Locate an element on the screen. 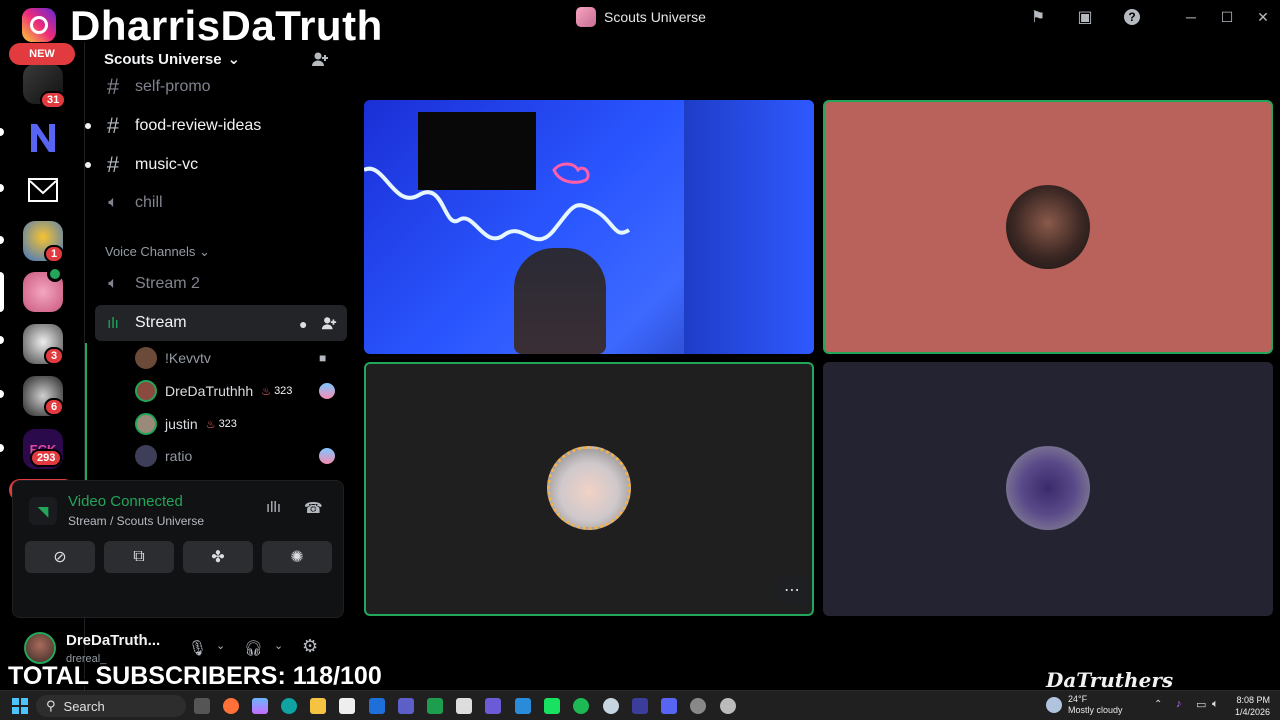 The width and height of the screenshot is (1280, 720). speaker-icon: 🔈︎ is located at coordinates (113, 283).